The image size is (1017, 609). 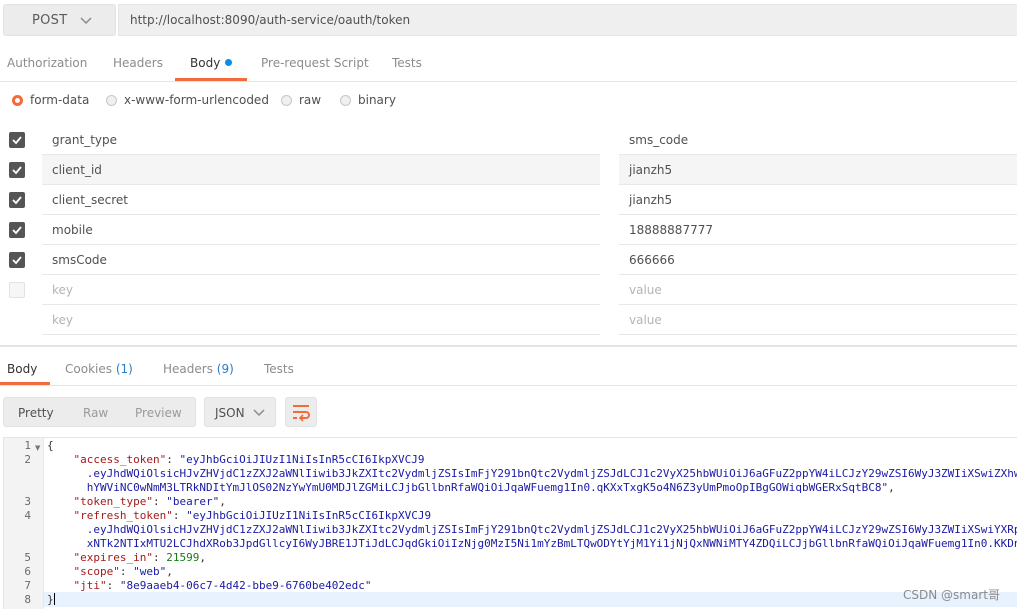 I want to click on method-dropdown: POST, so click(x=59, y=20).